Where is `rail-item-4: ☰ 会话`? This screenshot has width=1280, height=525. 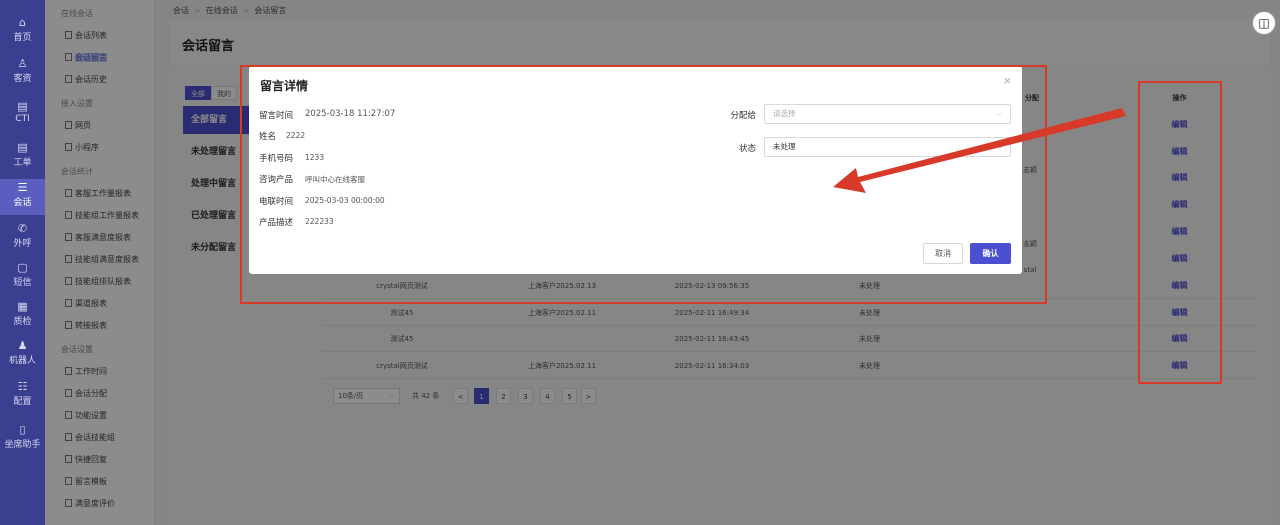
rail-item-4: ☰ 会话 is located at coordinates (22, 197).